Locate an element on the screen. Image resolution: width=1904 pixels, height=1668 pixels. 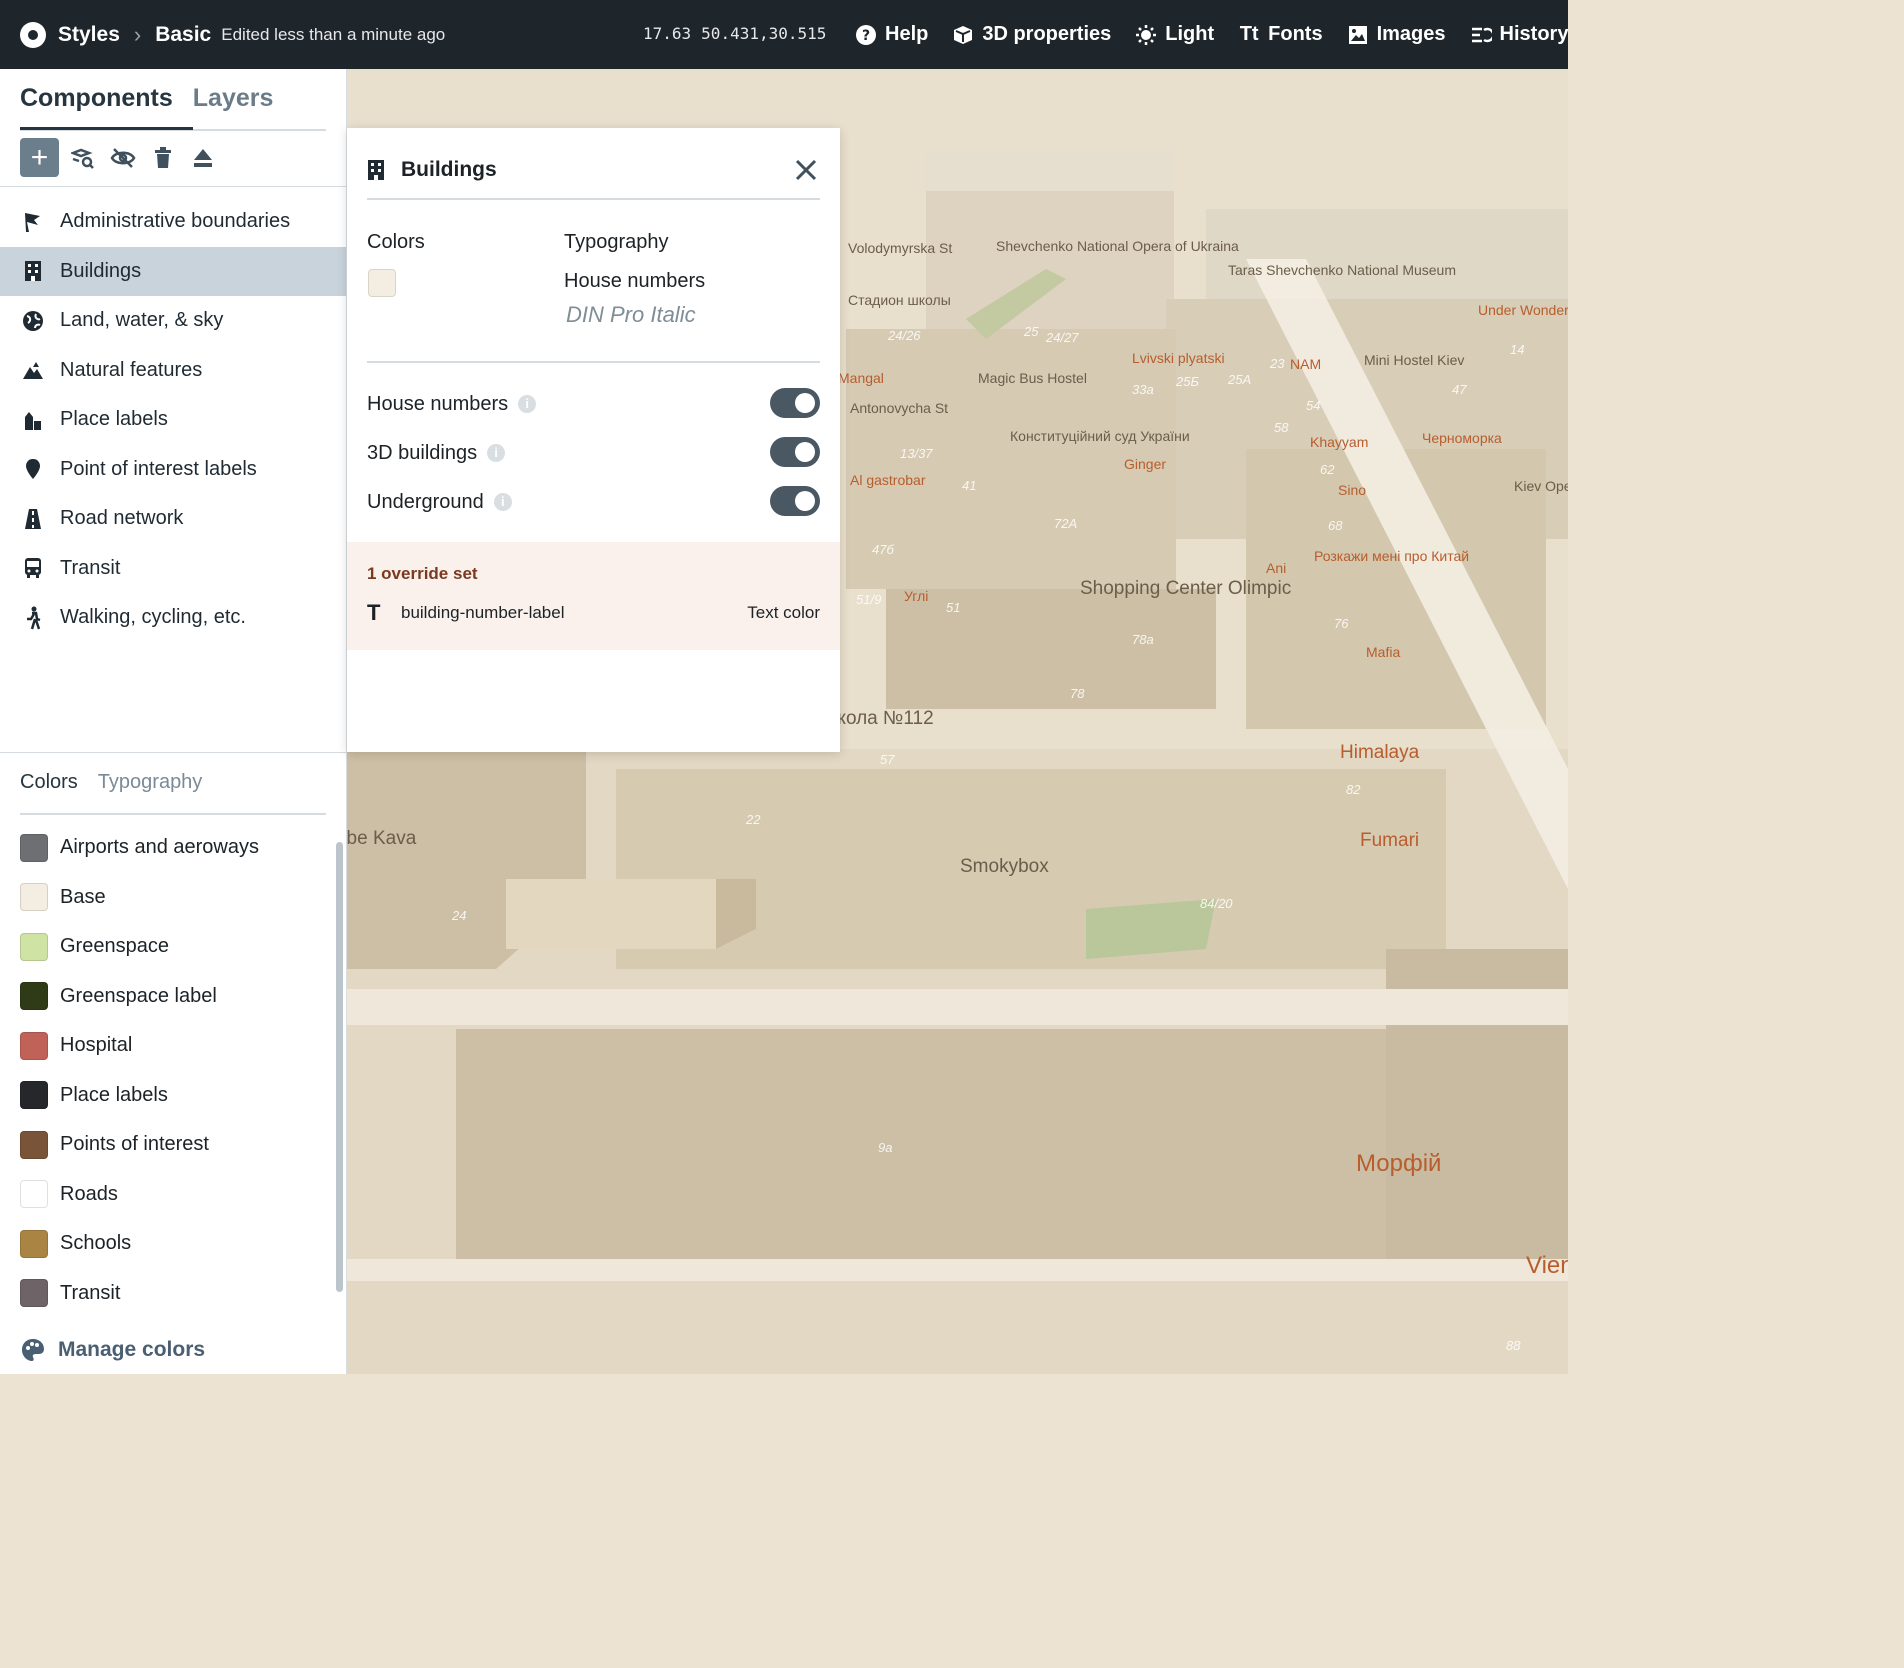
map-label: Smokybox is located at coordinates (1004, 867).